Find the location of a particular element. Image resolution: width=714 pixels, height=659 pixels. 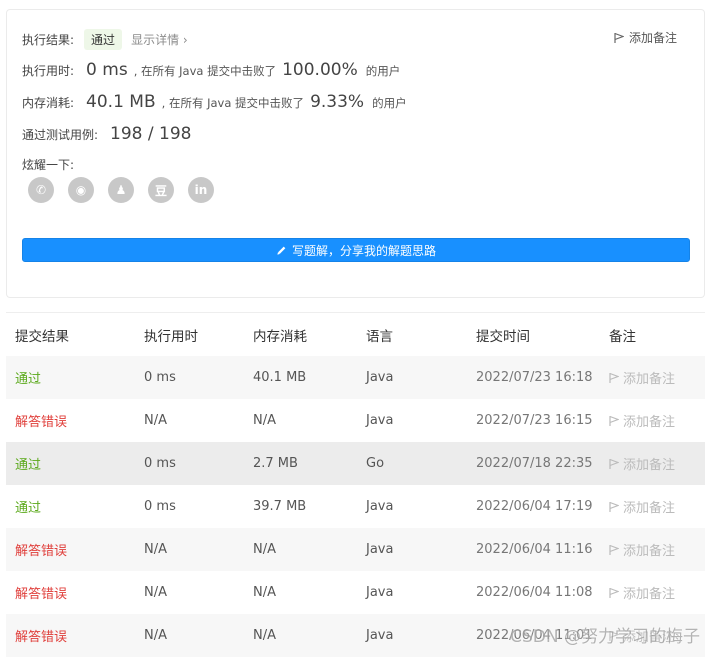

runtime-beat-text: , 在所有 Java 提交中击败了 is located at coordinates (205, 71).